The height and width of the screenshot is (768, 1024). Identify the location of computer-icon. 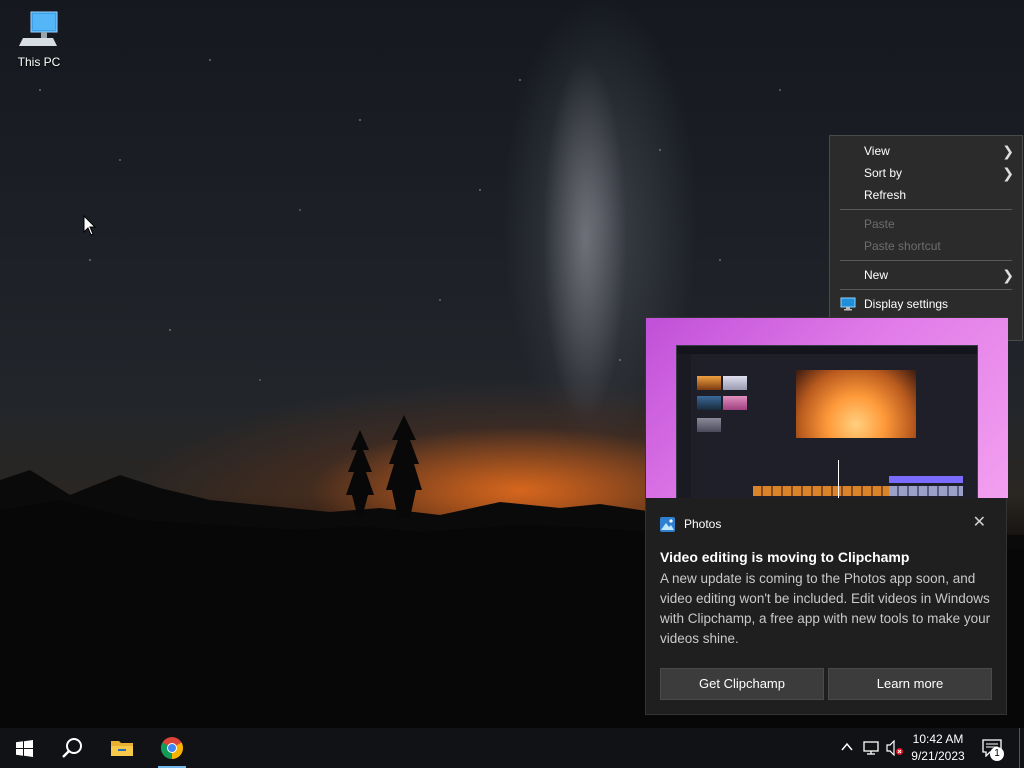
(38, 28).